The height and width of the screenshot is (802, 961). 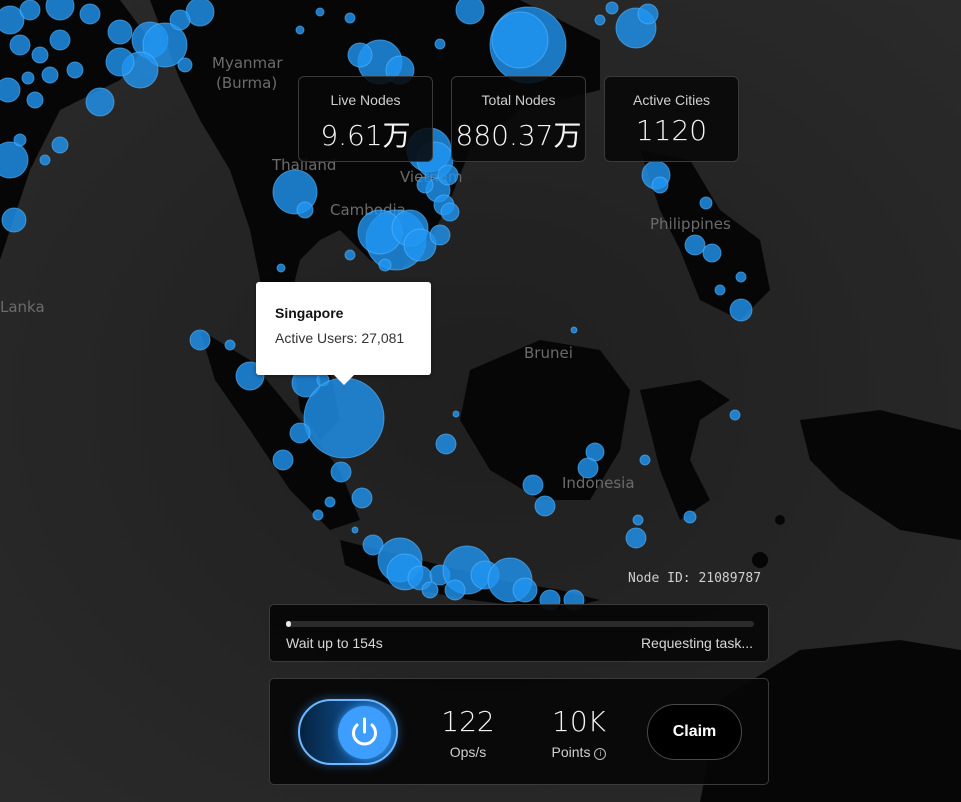 What do you see at coordinates (548, 353) in the screenshot?
I see `map-label-brunei: Brunei` at bounding box center [548, 353].